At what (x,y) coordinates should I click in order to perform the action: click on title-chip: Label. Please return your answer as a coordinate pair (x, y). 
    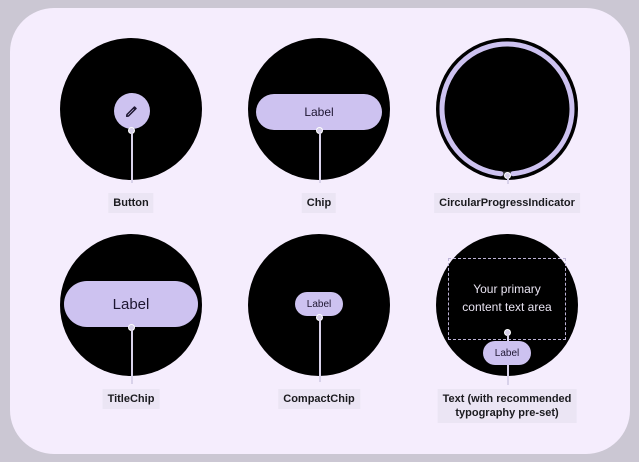
    Looking at the image, I should click on (131, 304).